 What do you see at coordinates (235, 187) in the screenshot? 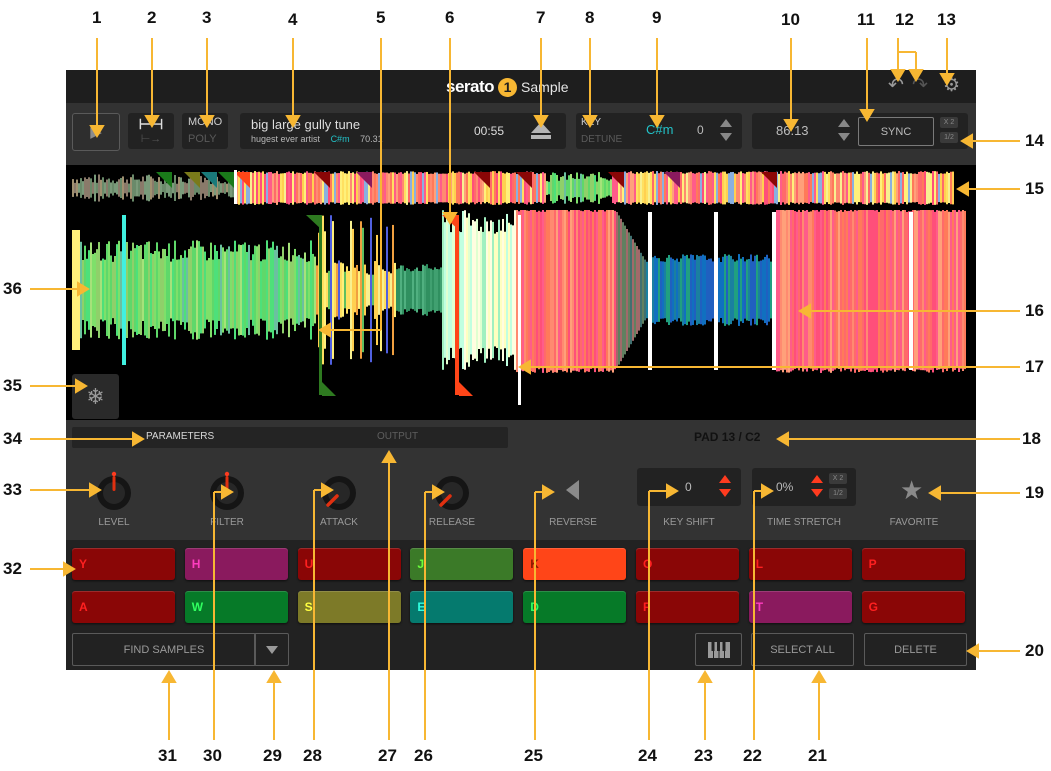
I see `overview-playhead` at bounding box center [235, 187].